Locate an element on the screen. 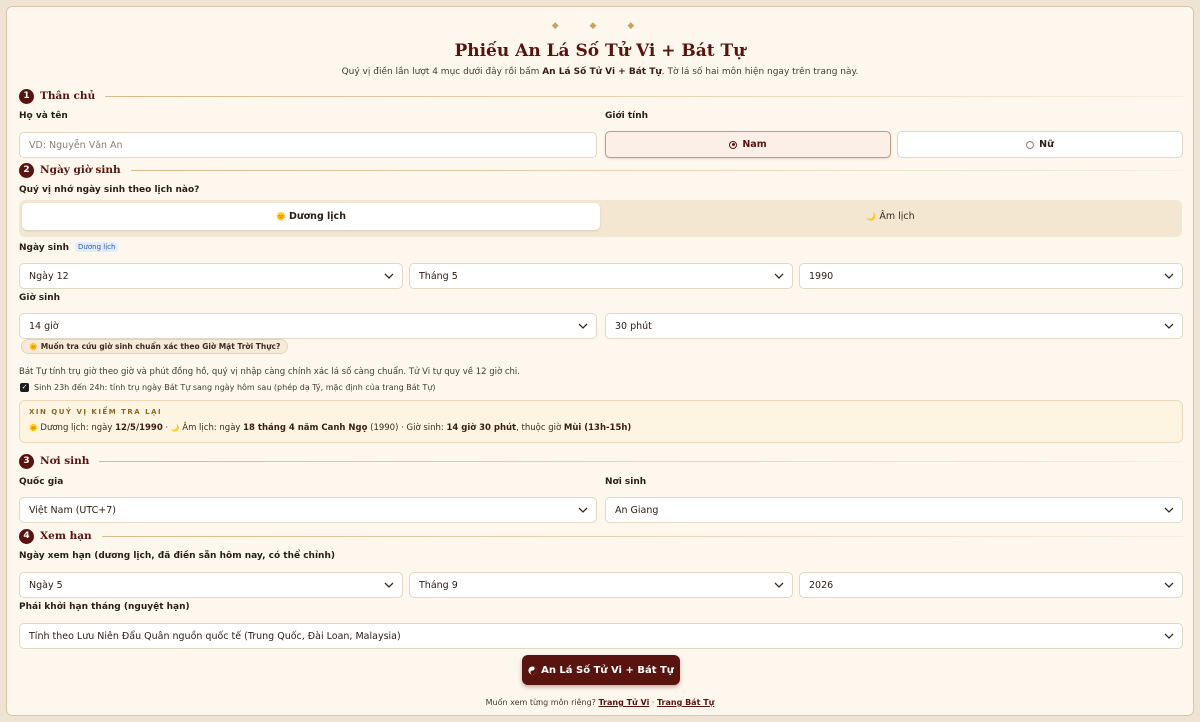  section-header-birth: 2 Ngày giờ sinh is located at coordinates (601, 170).